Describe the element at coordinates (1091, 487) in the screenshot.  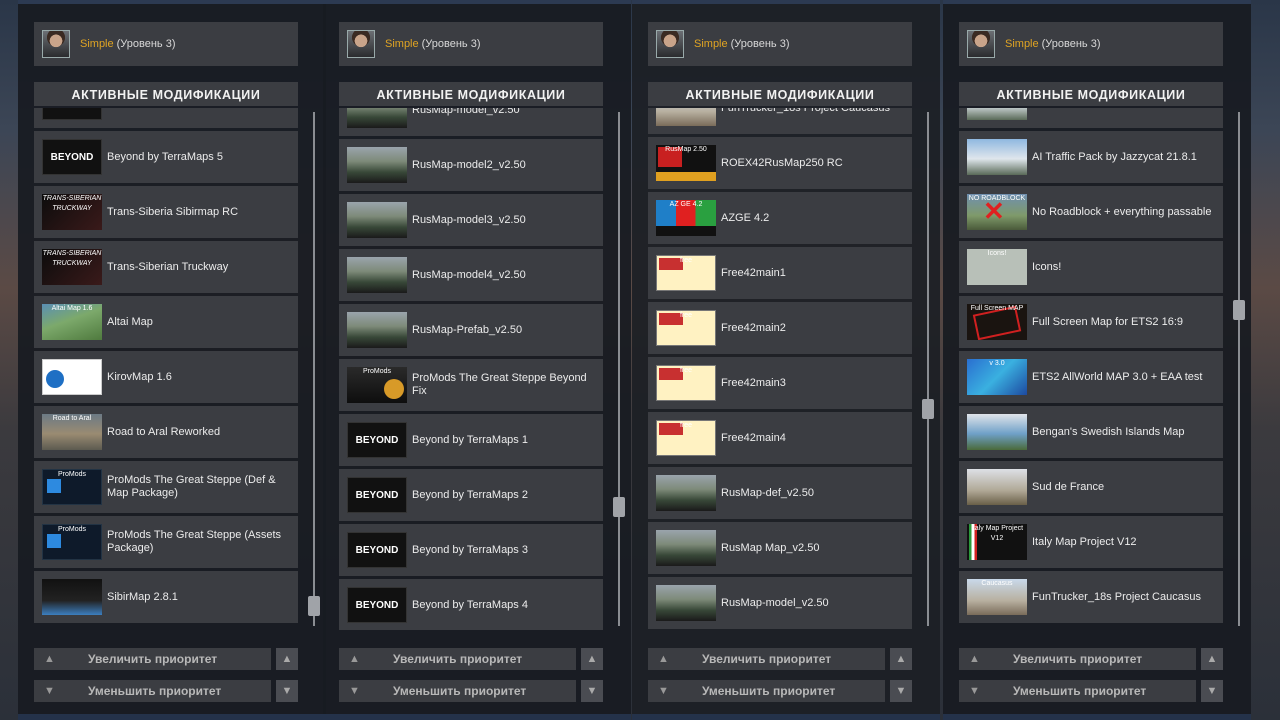
I see `mod-list-item: Sud de France` at that location.